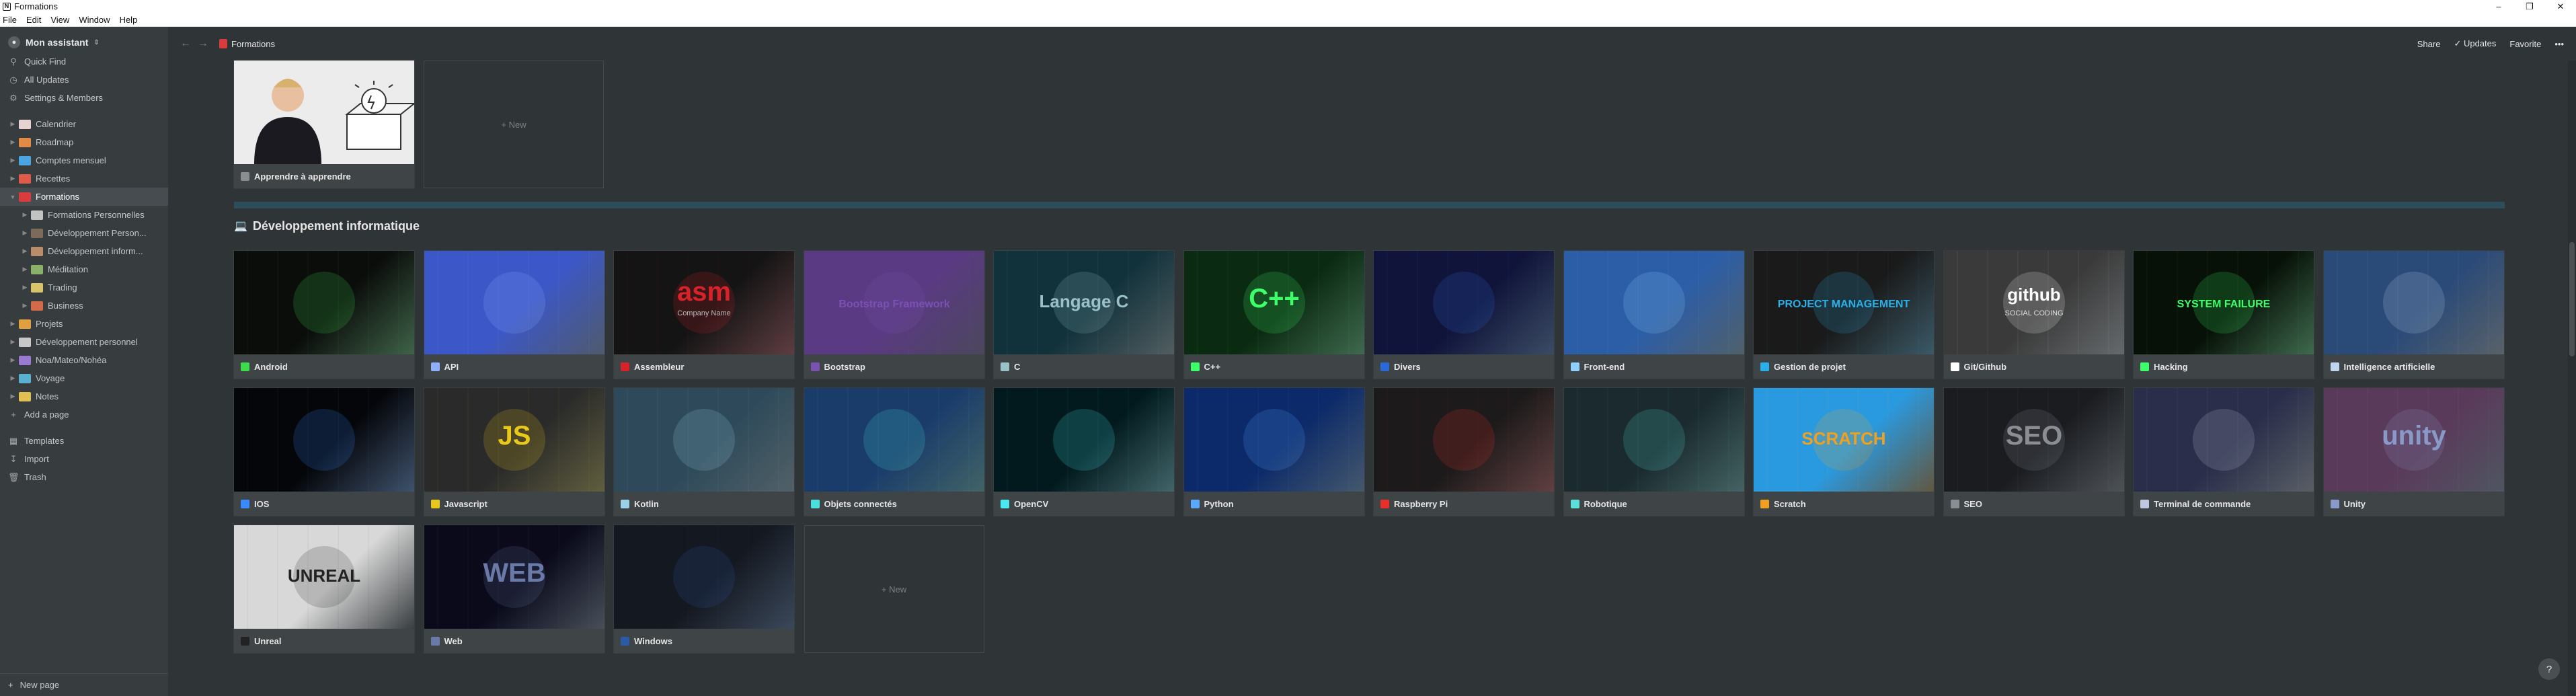 The image size is (2576, 696). I want to click on sidebar-page-label: Noa/Mateo/Nohéa, so click(72, 360).